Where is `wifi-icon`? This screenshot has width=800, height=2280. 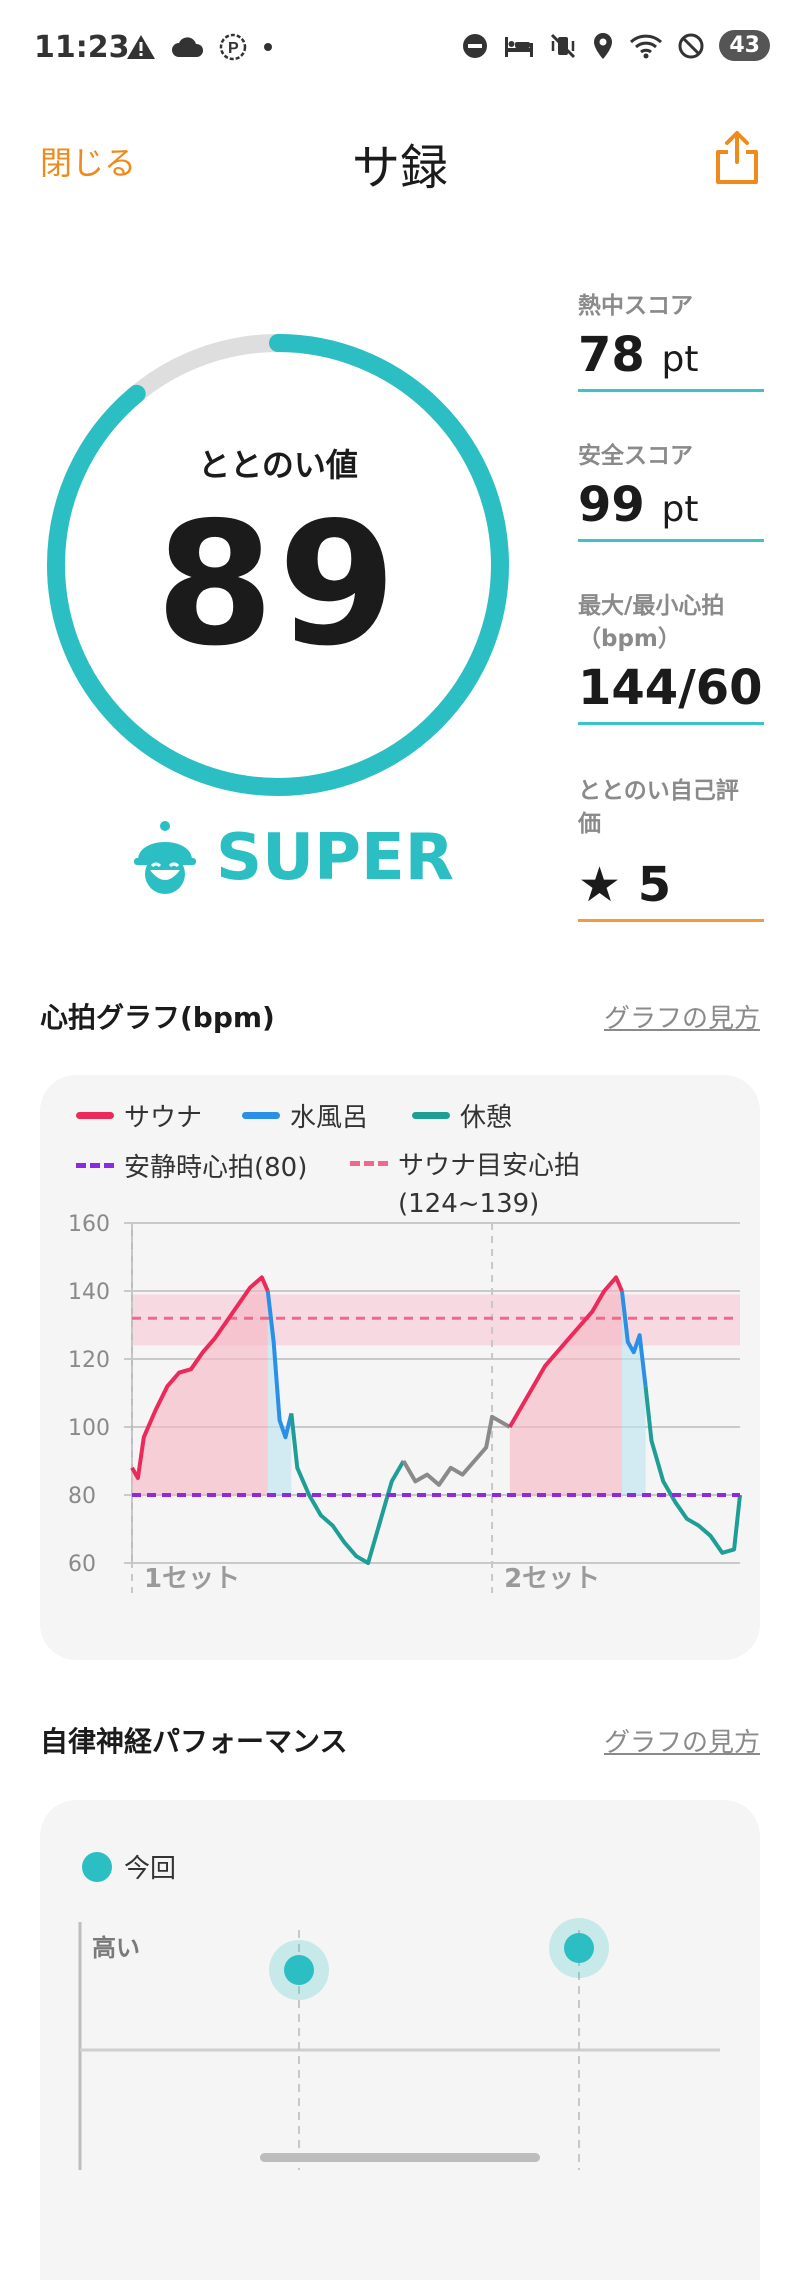
wifi-icon is located at coordinates (646, 46).